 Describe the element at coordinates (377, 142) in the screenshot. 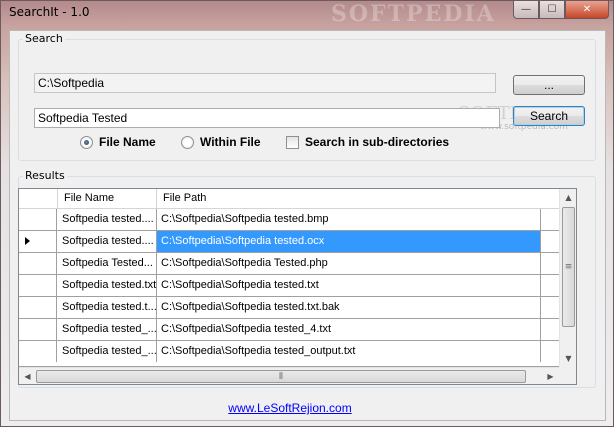

I see `subdirs-option-label: Search in sub-directories` at that location.